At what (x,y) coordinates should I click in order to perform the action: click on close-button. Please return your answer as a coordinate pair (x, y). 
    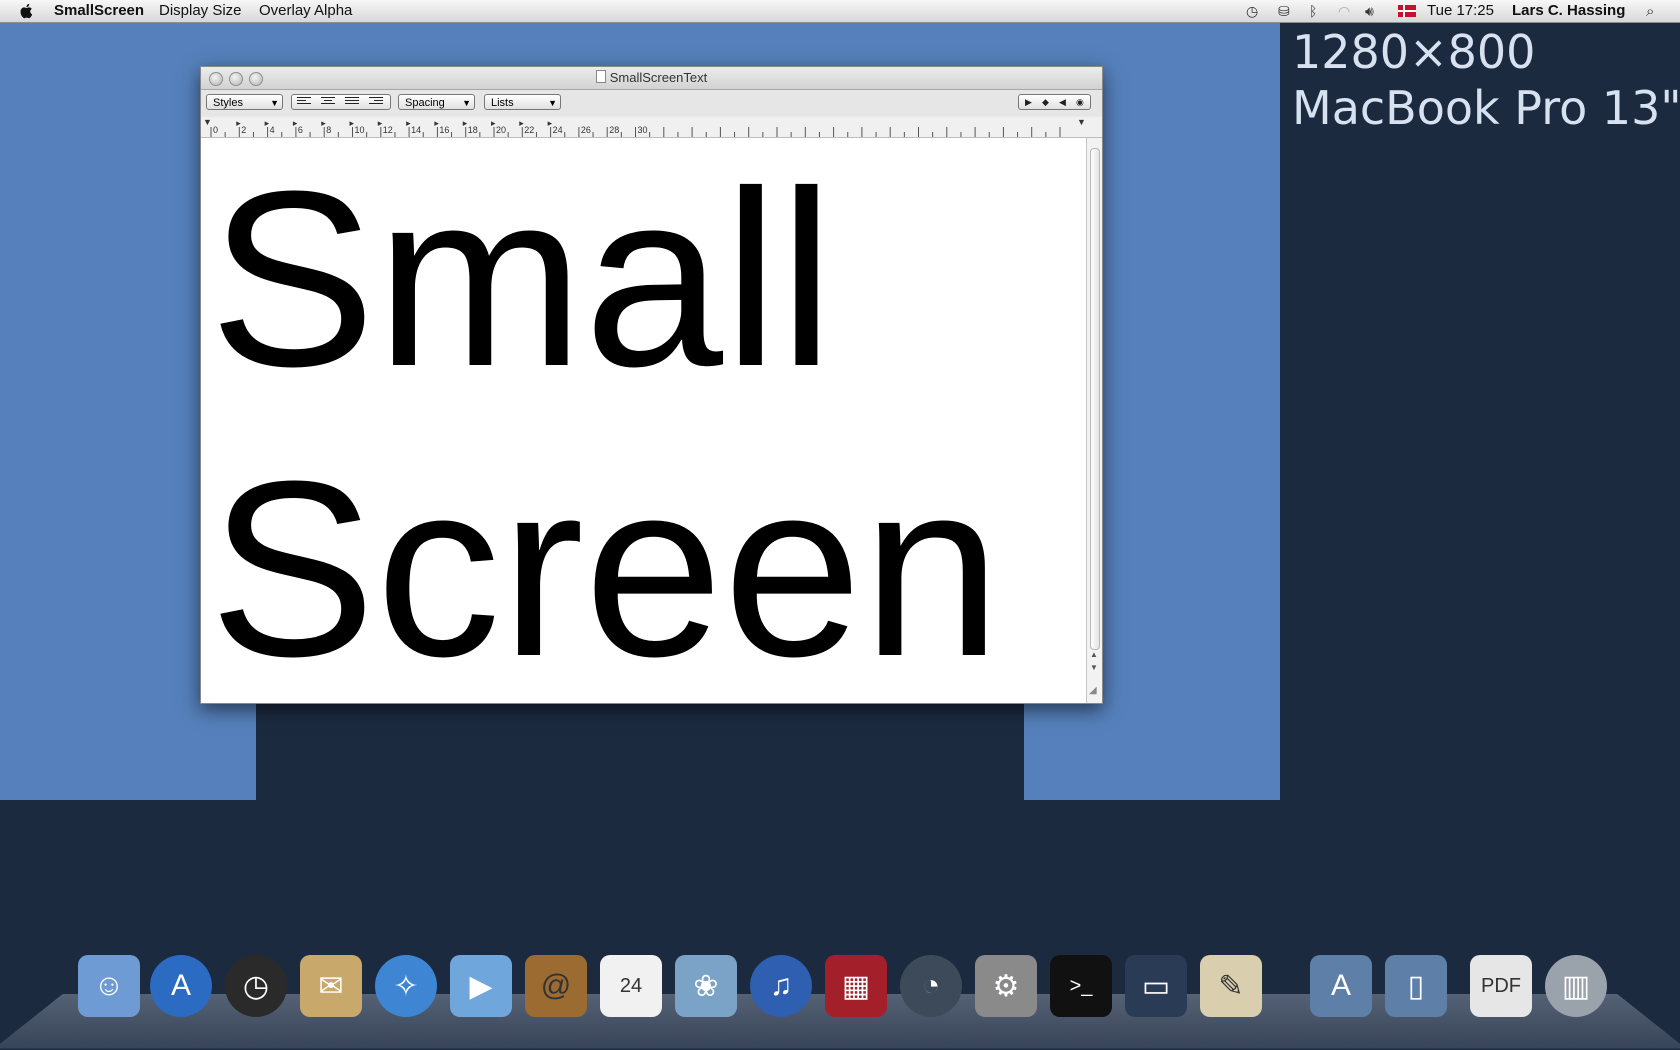
    Looking at the image, I should click on (216, 79).